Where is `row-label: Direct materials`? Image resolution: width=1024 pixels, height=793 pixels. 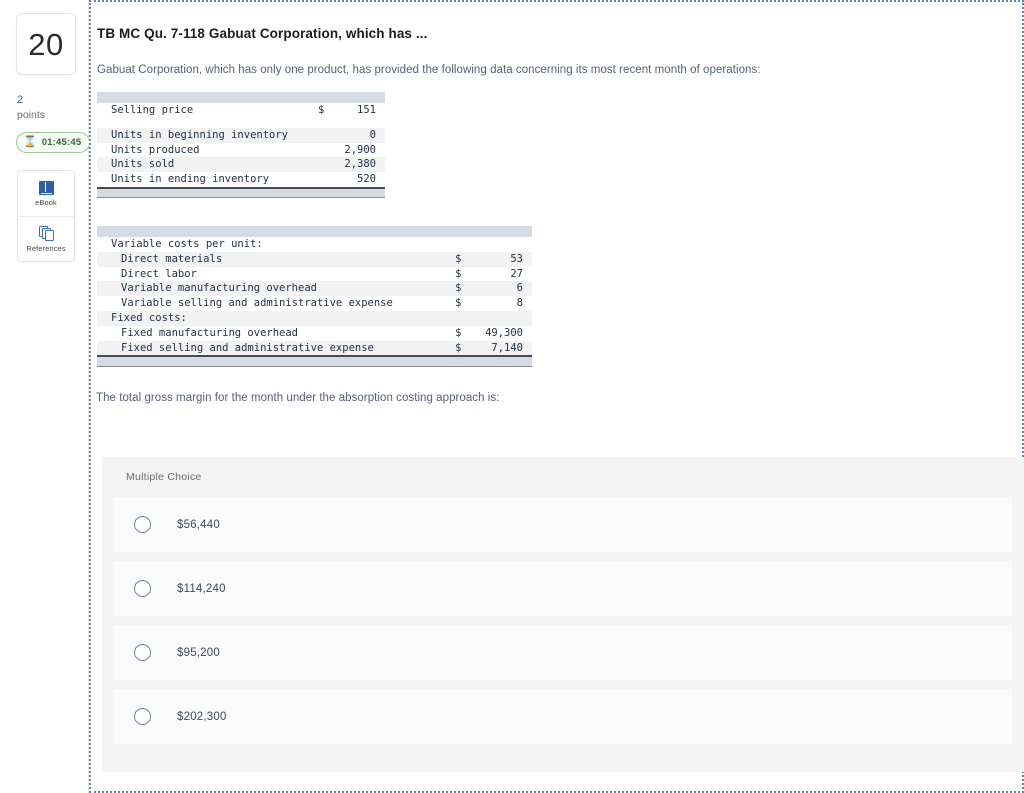
row-label: Direct materials is located at coordinates (276, 259).